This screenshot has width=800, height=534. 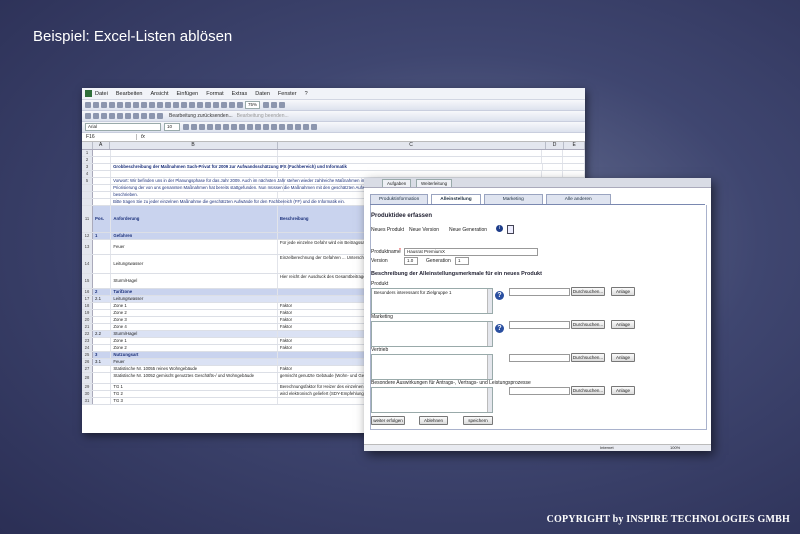 I want to click on cell-b: Zone 1, so click(x=194, y=341).